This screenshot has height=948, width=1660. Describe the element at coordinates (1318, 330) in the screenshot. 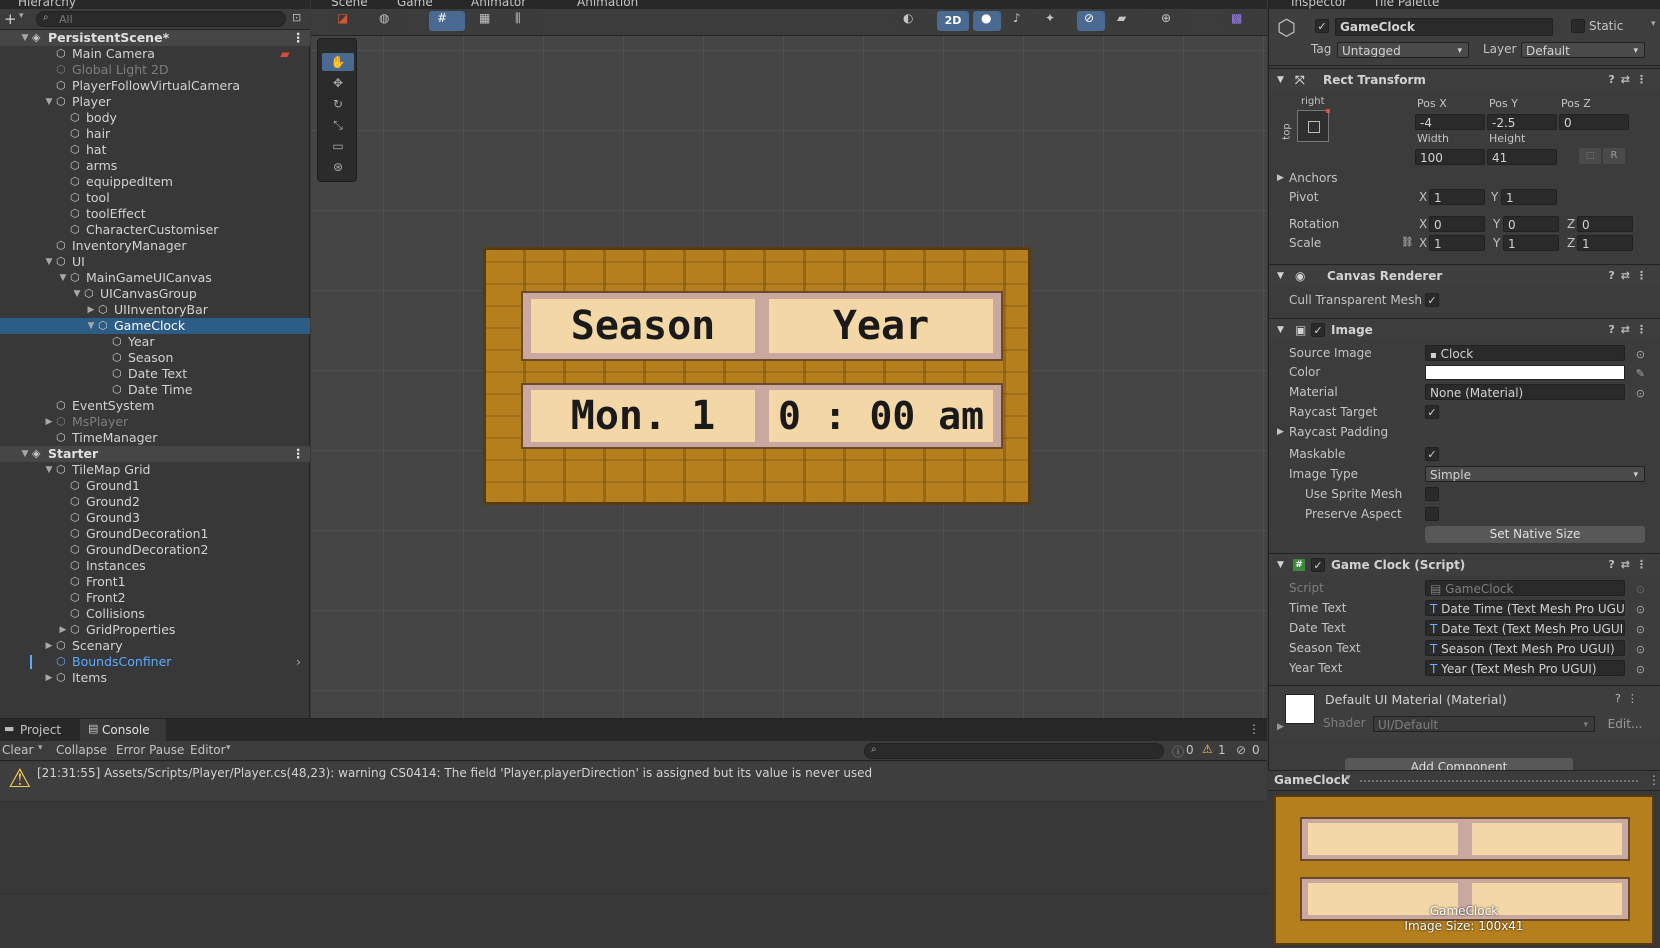

I see `image-enabled-checkbox: ✓` at that location.